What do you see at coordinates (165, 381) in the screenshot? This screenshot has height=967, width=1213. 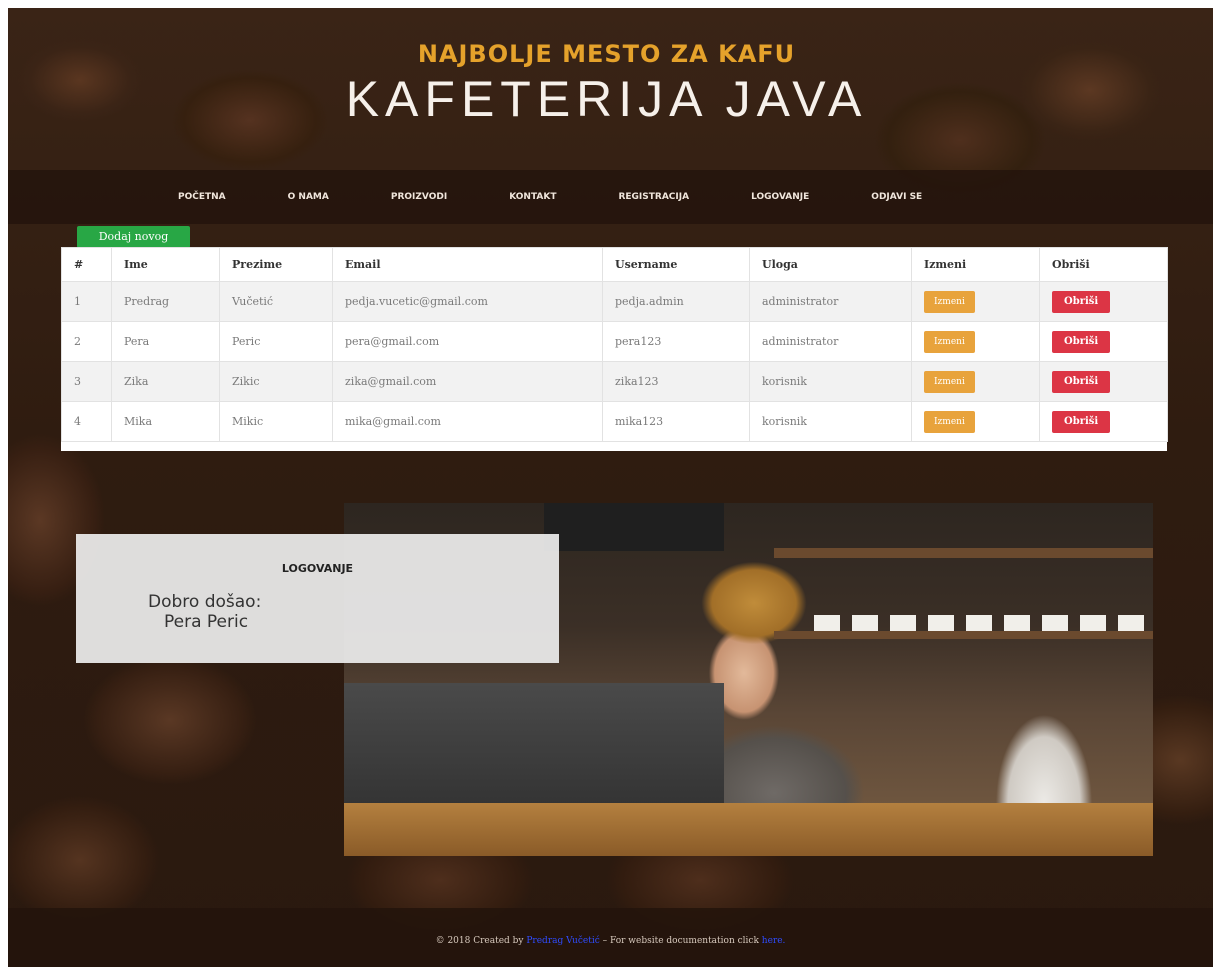 I see `cell-first-name: Zika` at bounding box center [165, 381].